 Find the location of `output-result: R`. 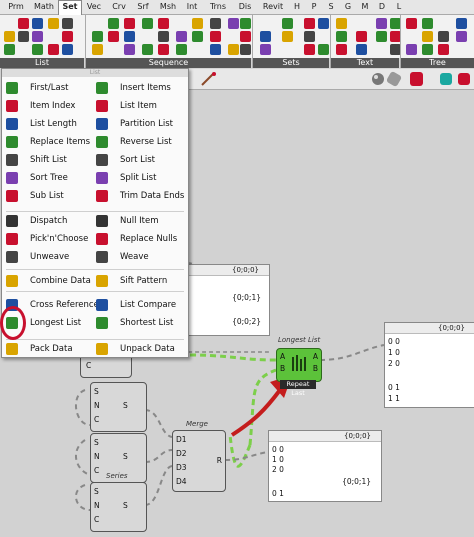

output-result: R is located at coordinates (219, 460).